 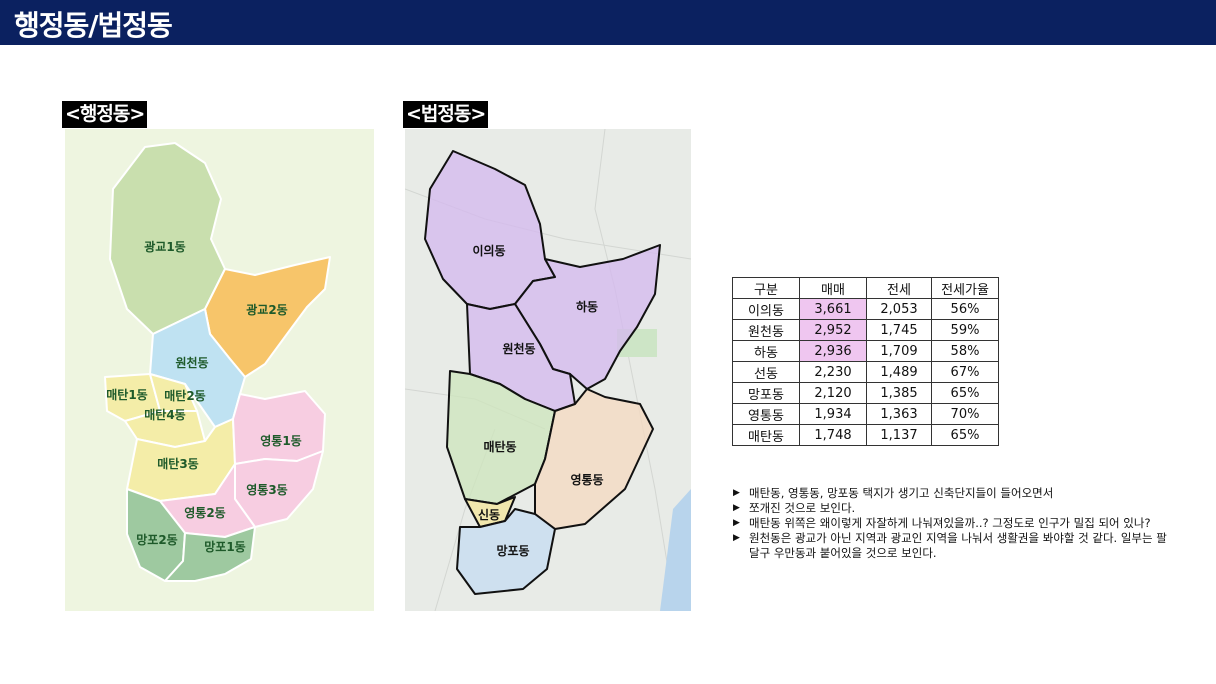 I want to click on cell-dong: 이의동, so click(x=766, y=309).